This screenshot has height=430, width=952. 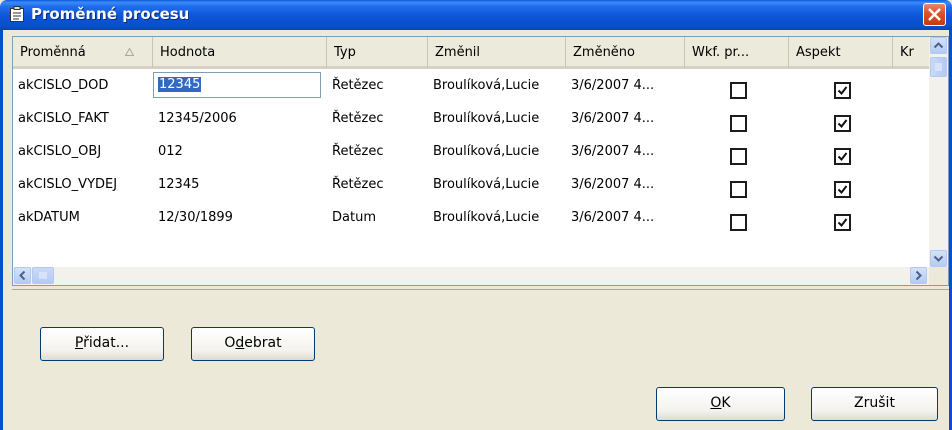 I want to click on column-header-changed: Změněno, so click(x=625, y=53).